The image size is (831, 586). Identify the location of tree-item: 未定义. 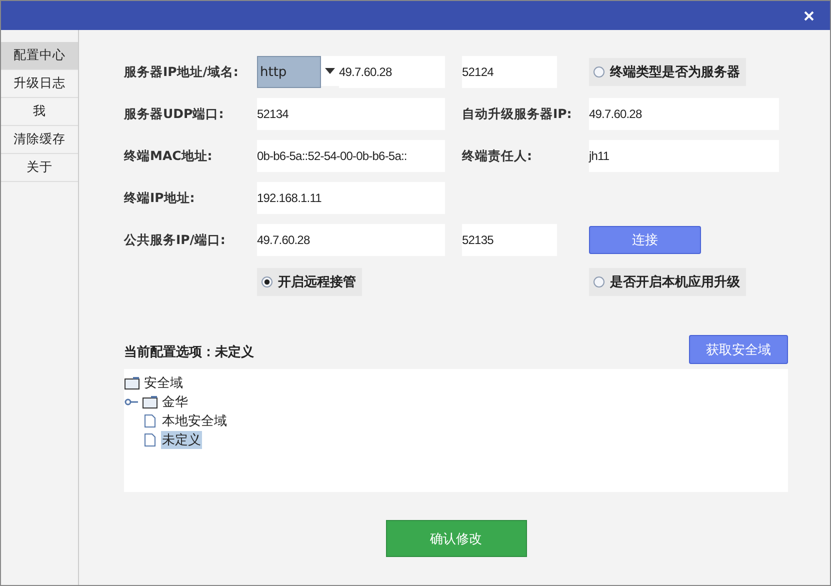
(181, 439).